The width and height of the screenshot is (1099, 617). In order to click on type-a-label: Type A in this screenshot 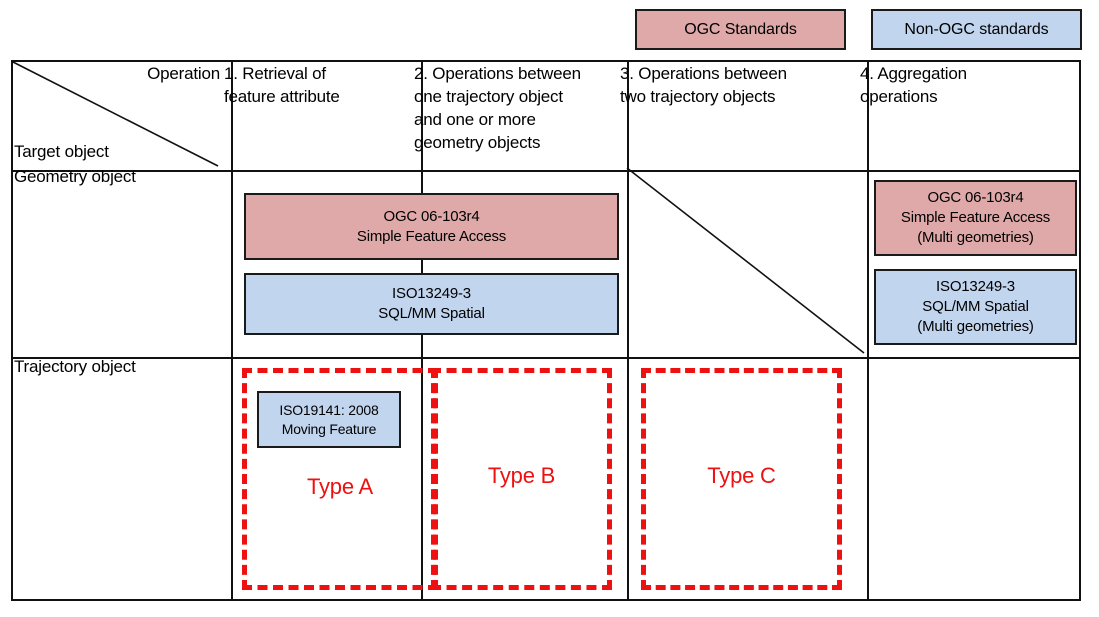, I will do `click(340, 486)`.